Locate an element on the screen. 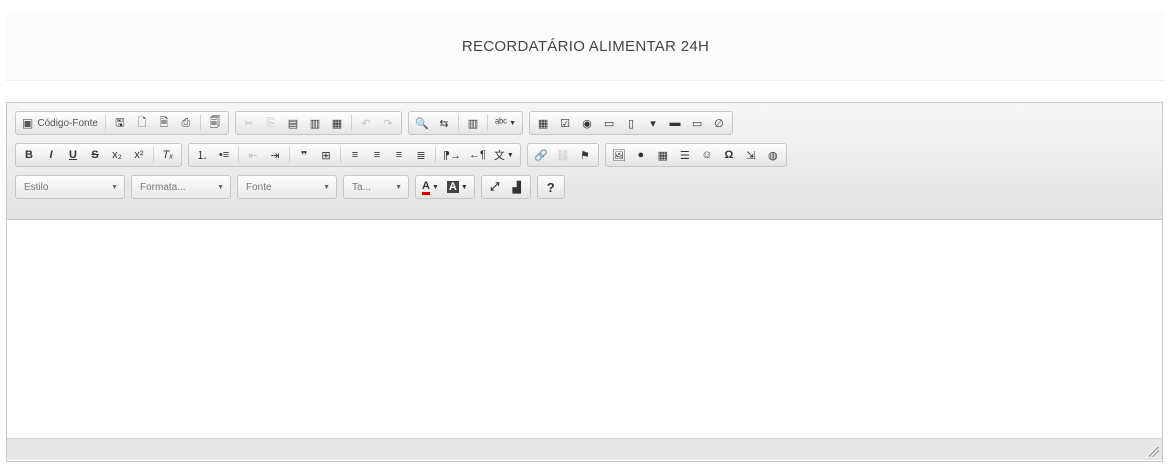 This screenshot has height=466, width=1171. paste-text-icon: ▥ is located at coordinates (315, 123).